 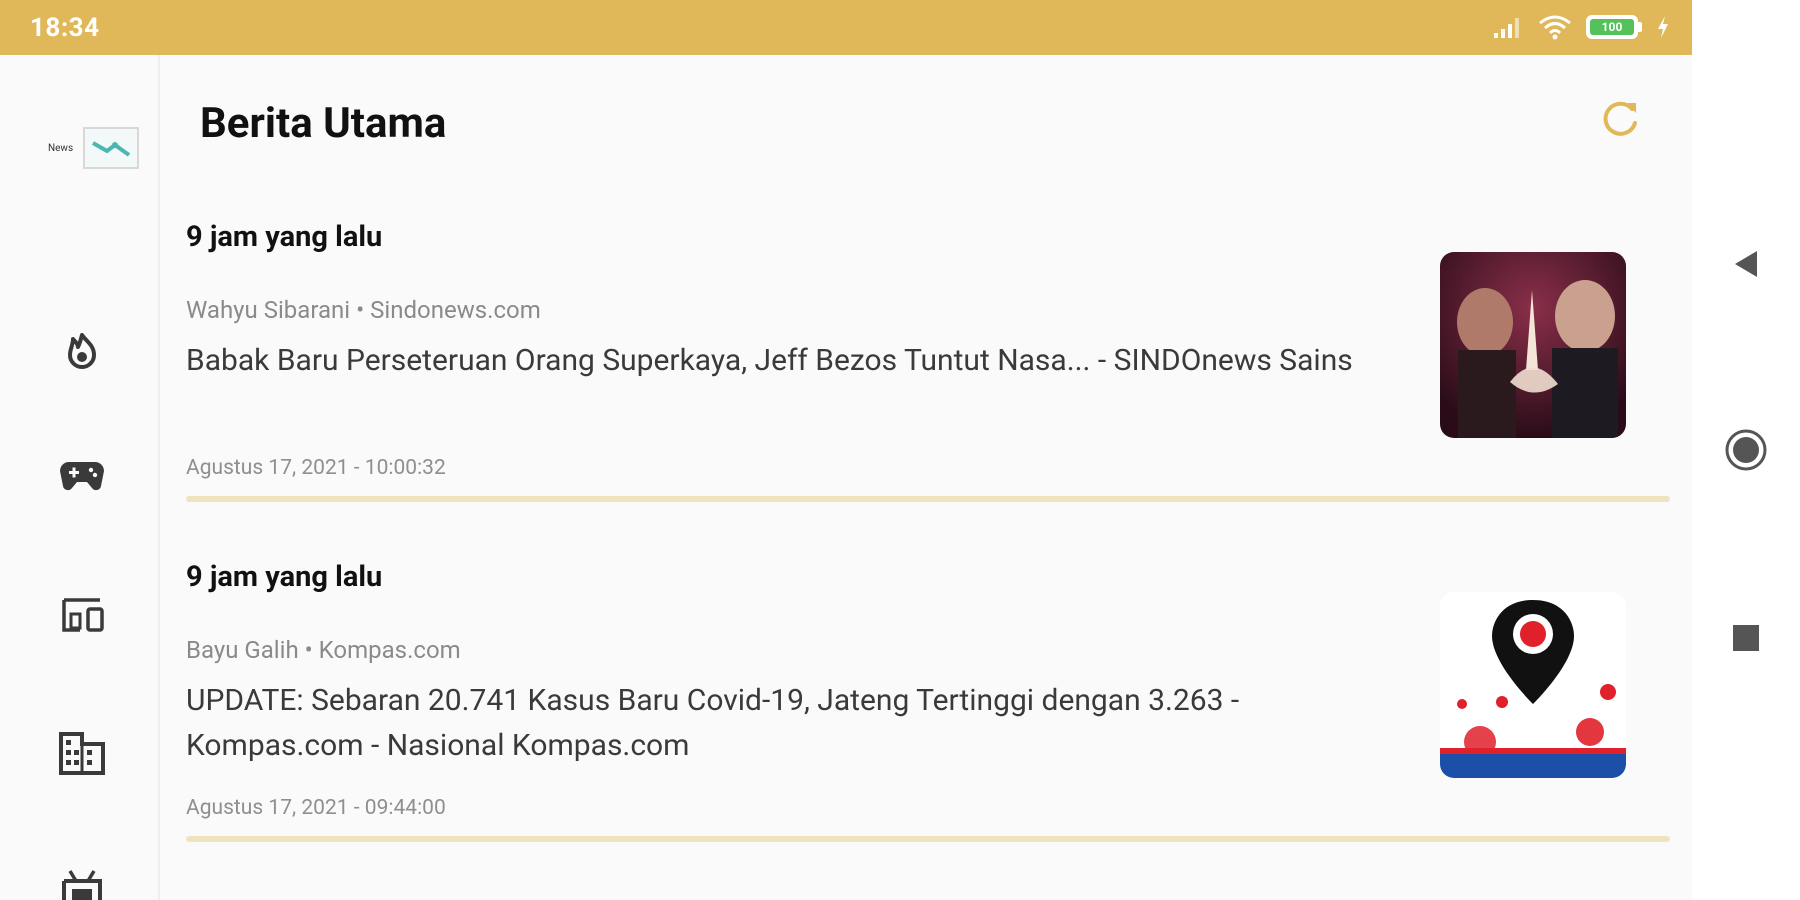 I want to click on battery-level: 100, so click(x=1612, y=27).